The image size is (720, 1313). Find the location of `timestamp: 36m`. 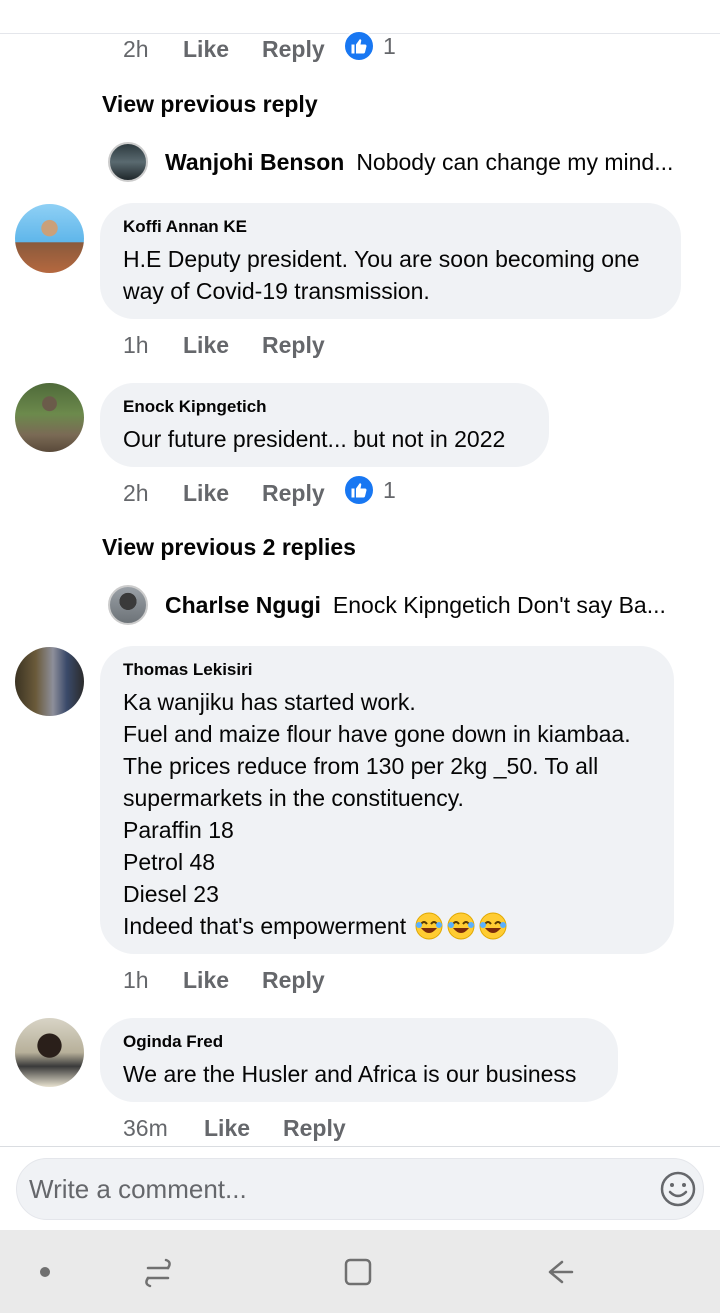

timestamp: 36m is located at coordinates (145, 1128).